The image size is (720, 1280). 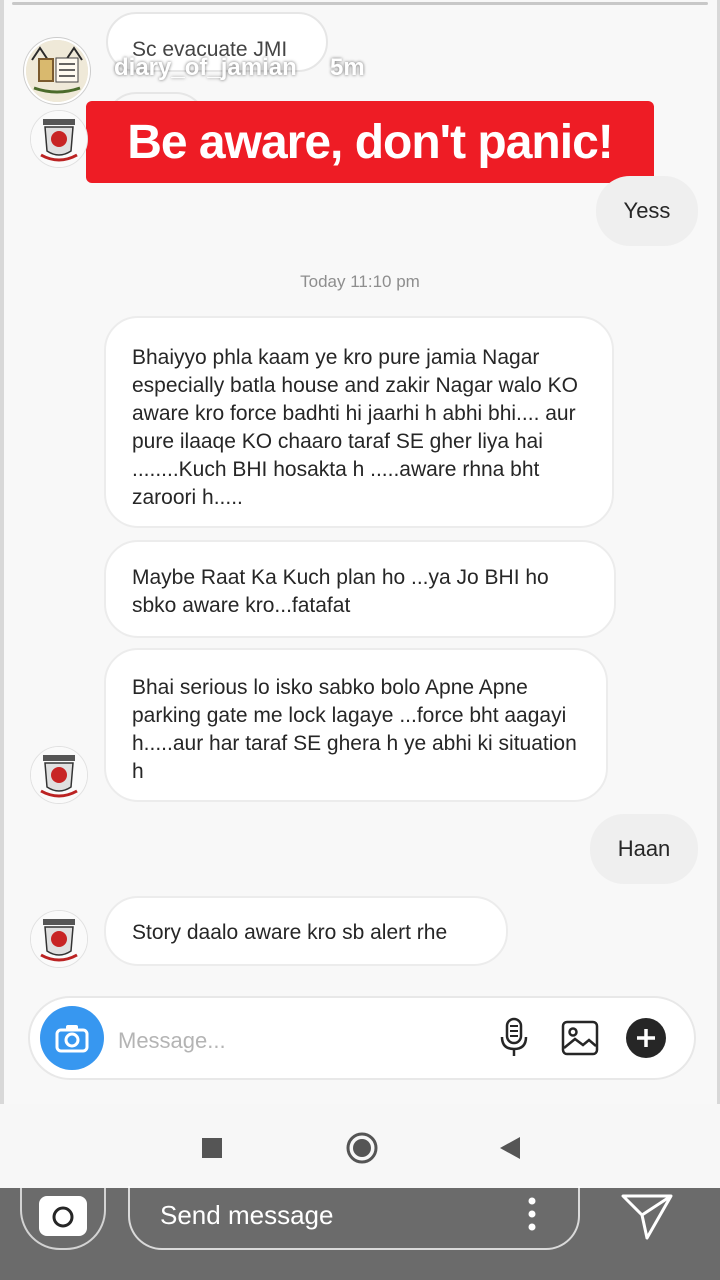 I want to click on composer-camera-button, so click(x=72, y=1038).